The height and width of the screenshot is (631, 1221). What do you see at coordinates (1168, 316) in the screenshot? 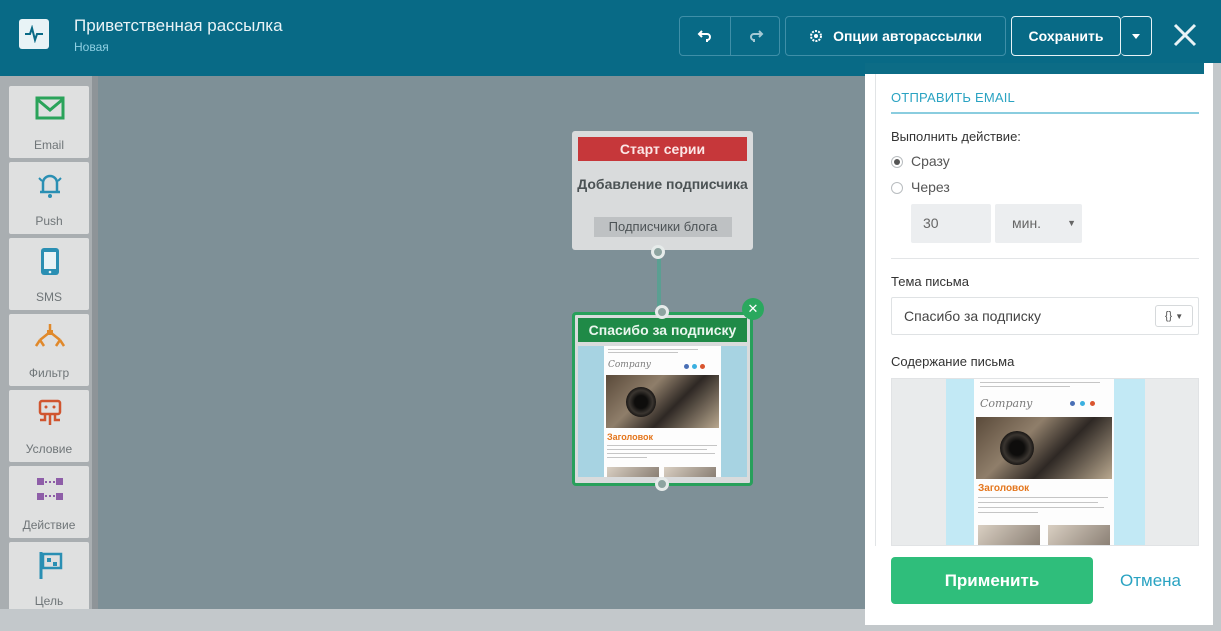
I see `variable-icon: {}` at bounding box center [1168, 316].